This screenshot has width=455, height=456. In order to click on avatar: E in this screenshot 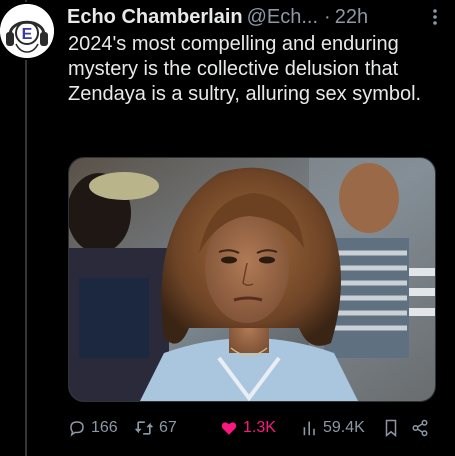, I will do `click(27, 31)`.